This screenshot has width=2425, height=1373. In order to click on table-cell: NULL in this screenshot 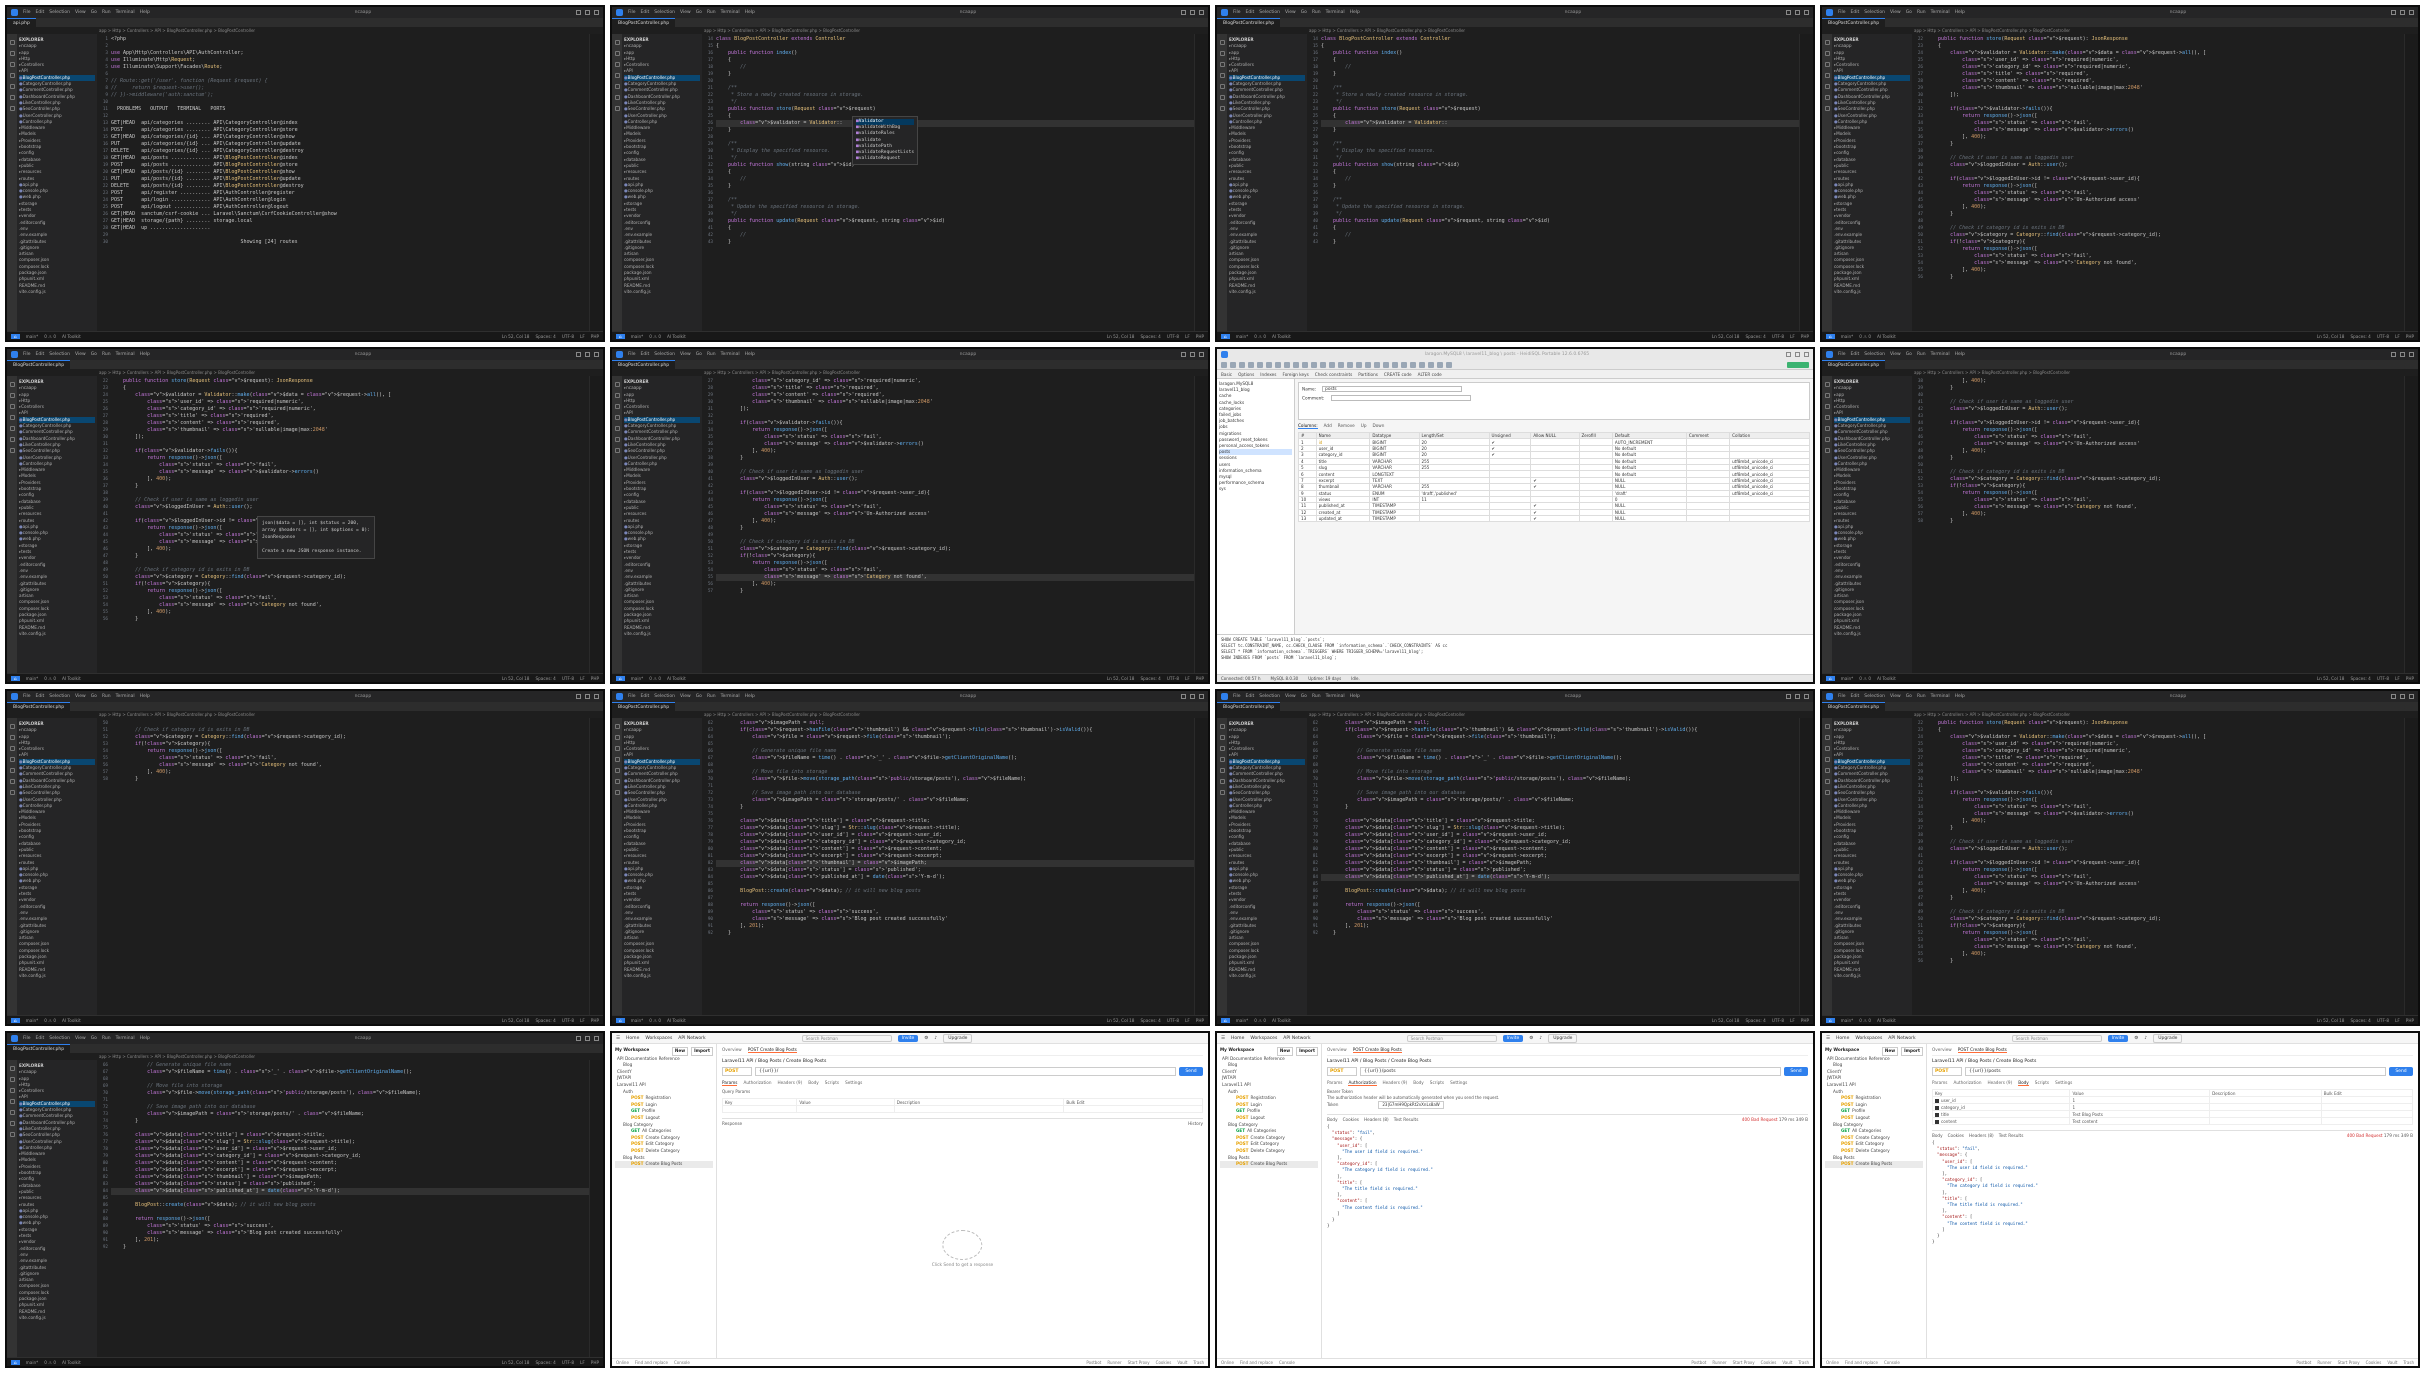, I will do `click(1649, 519)`.